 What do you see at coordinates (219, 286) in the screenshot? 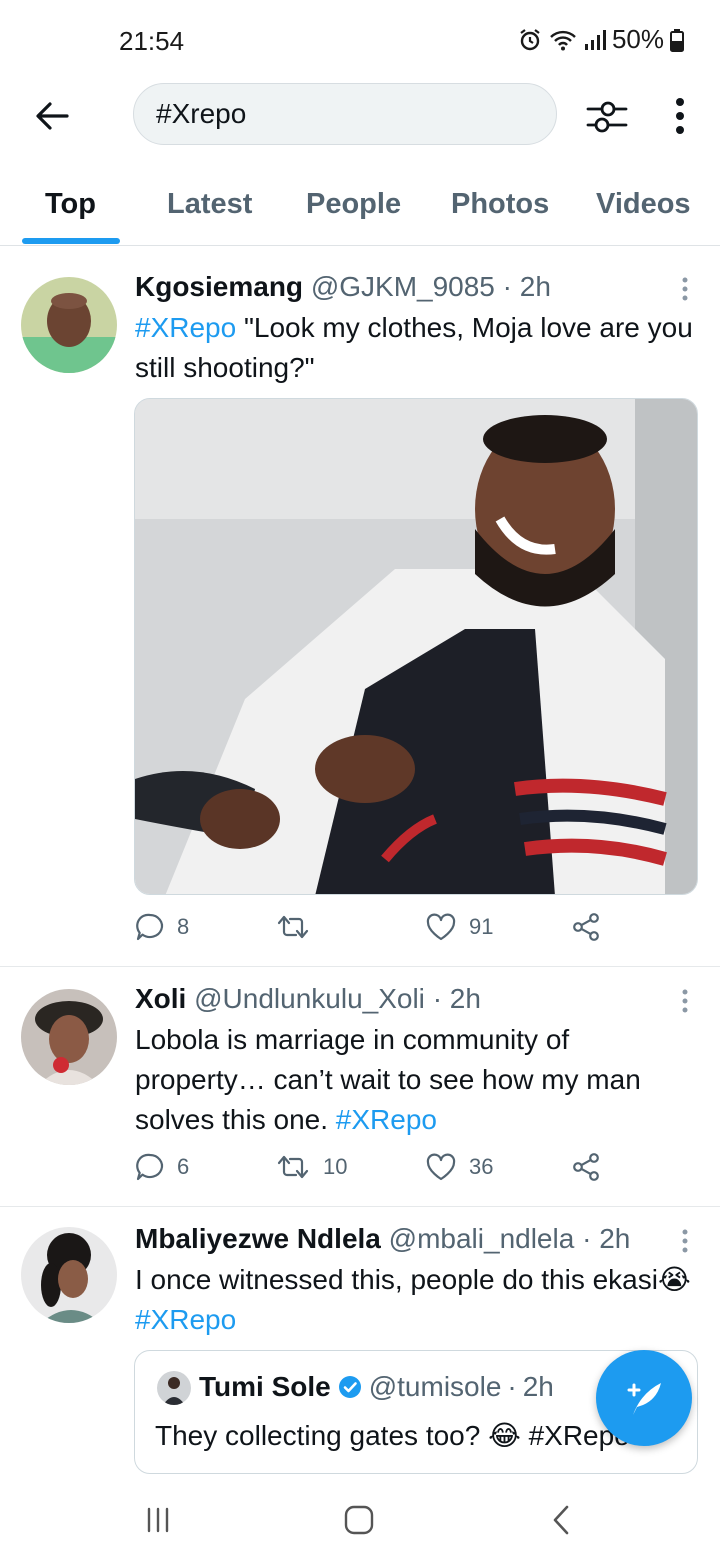
I see `author-name: Kgosiemang` at bounding box center [219, 286].